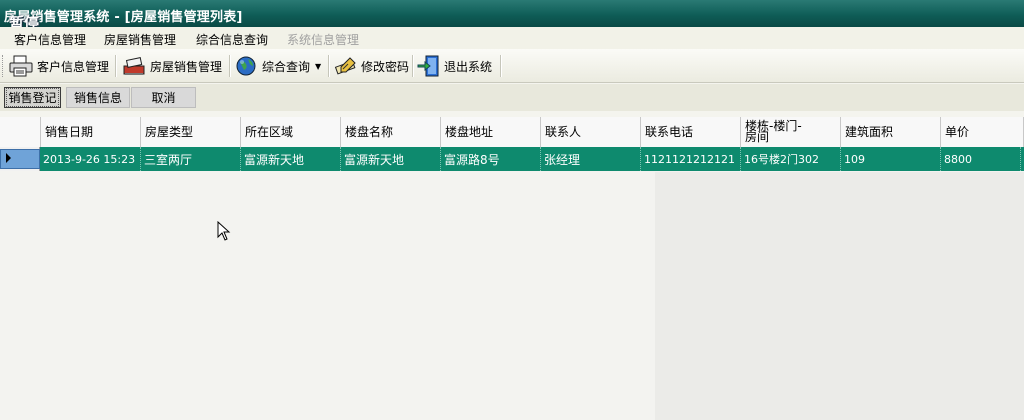 The height and width of the screenshot is (420, 1024). Describe the element at coordinates (385, 66) in the screenshot. I see `change-password-label: 修改密码` at that location.